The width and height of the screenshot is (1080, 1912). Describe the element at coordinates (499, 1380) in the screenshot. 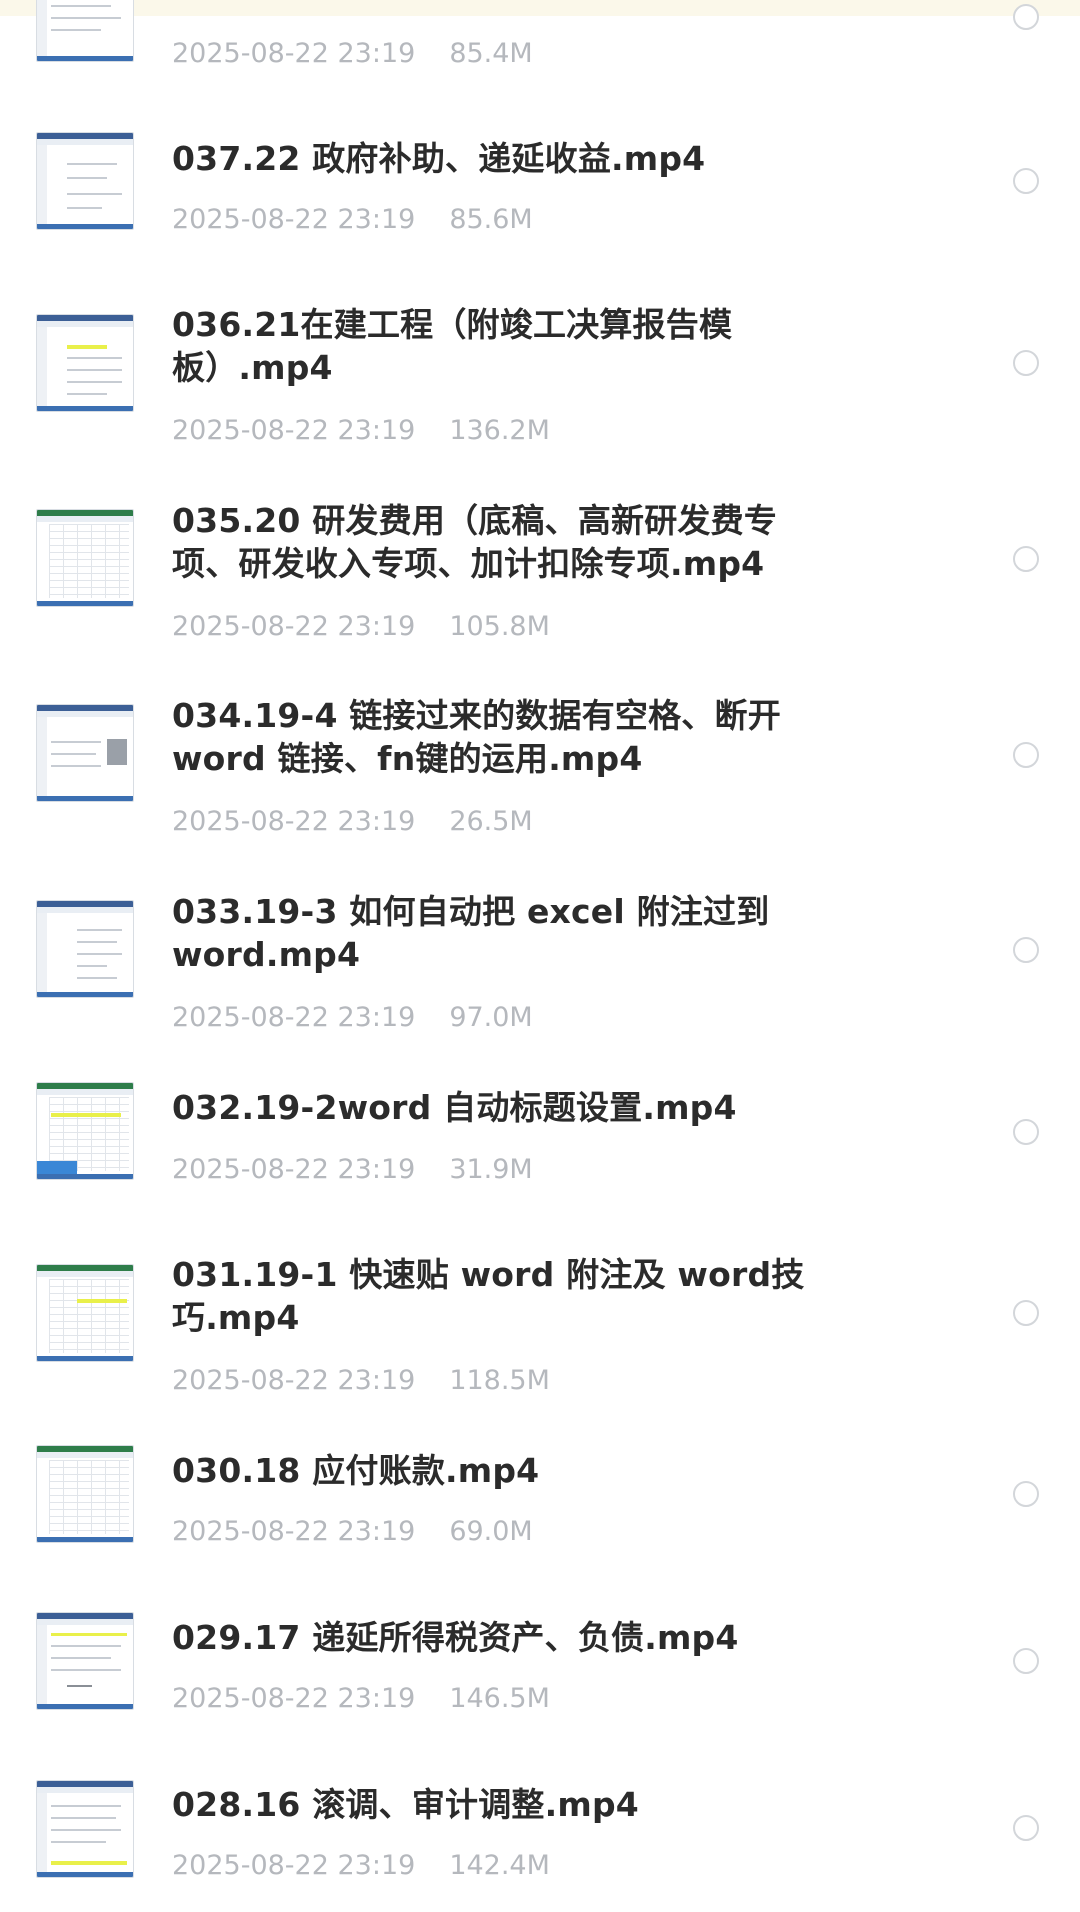

I see `file-size: 118.5M` at that location.